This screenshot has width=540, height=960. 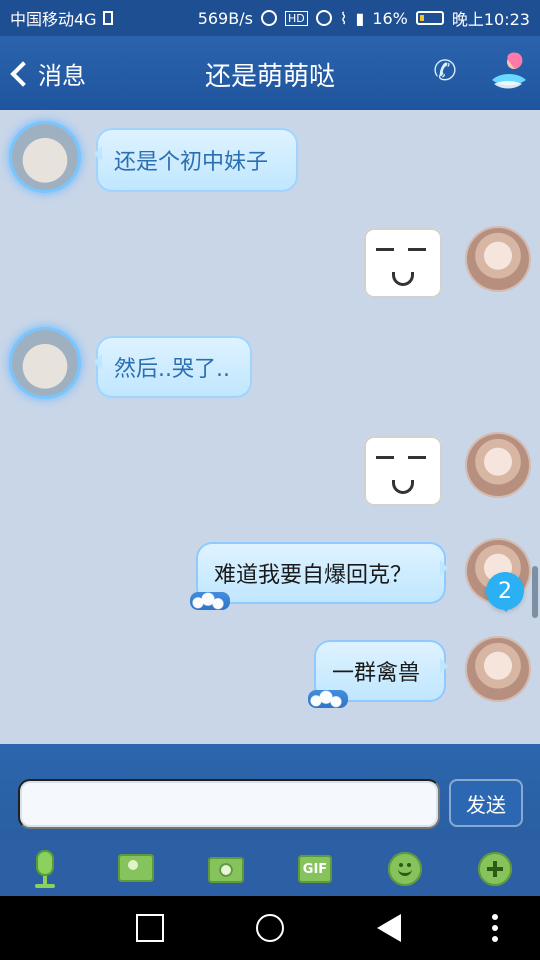 What do you see at coordinates (53, 19) in the screenshot?
I see `carrier-label: 中国移动4G` at bounding box center [53, 19].